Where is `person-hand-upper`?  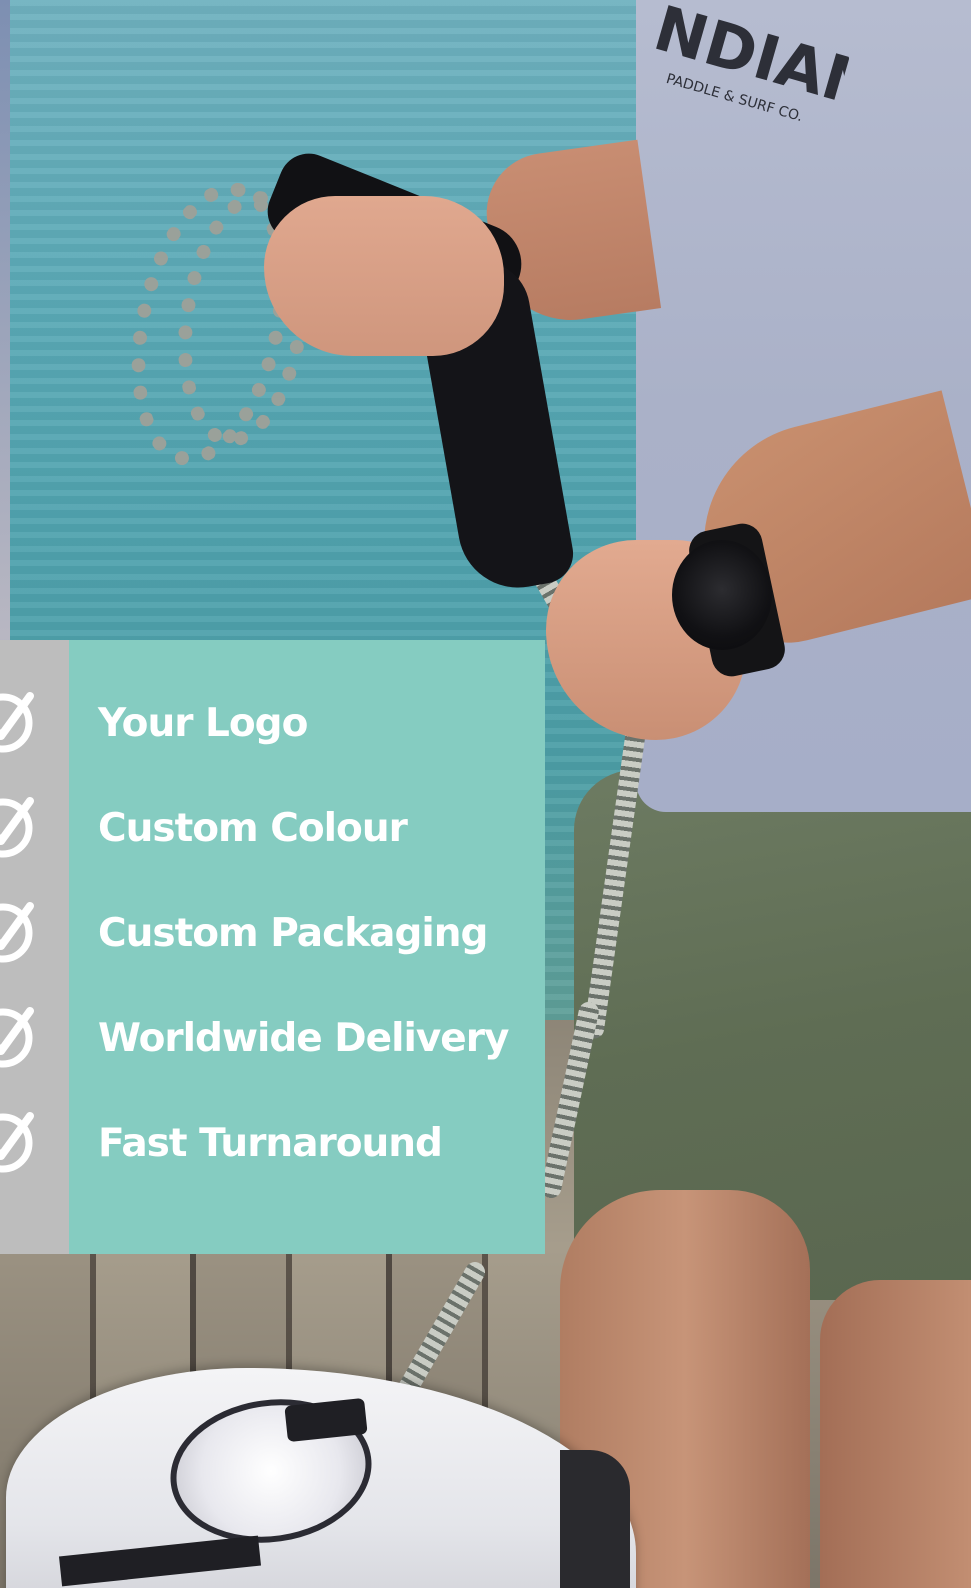 person-hand-upper is located at coordinates (384, 276).